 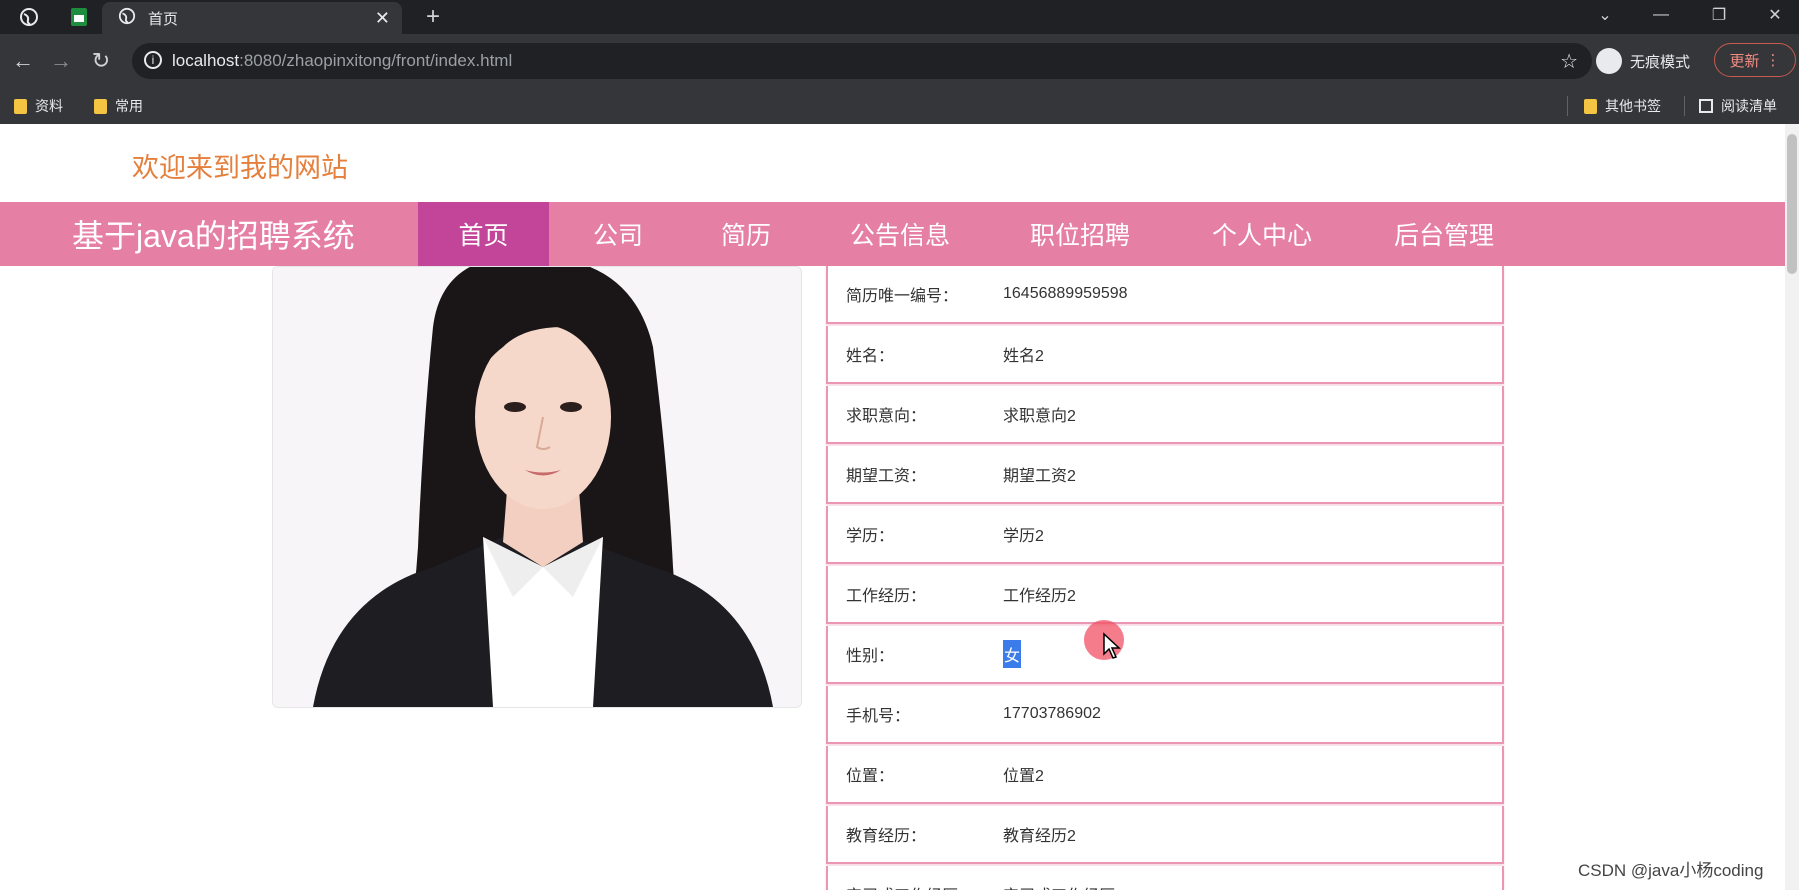 I want to click on row-value: 位置2, so click(x=1023, y=776).